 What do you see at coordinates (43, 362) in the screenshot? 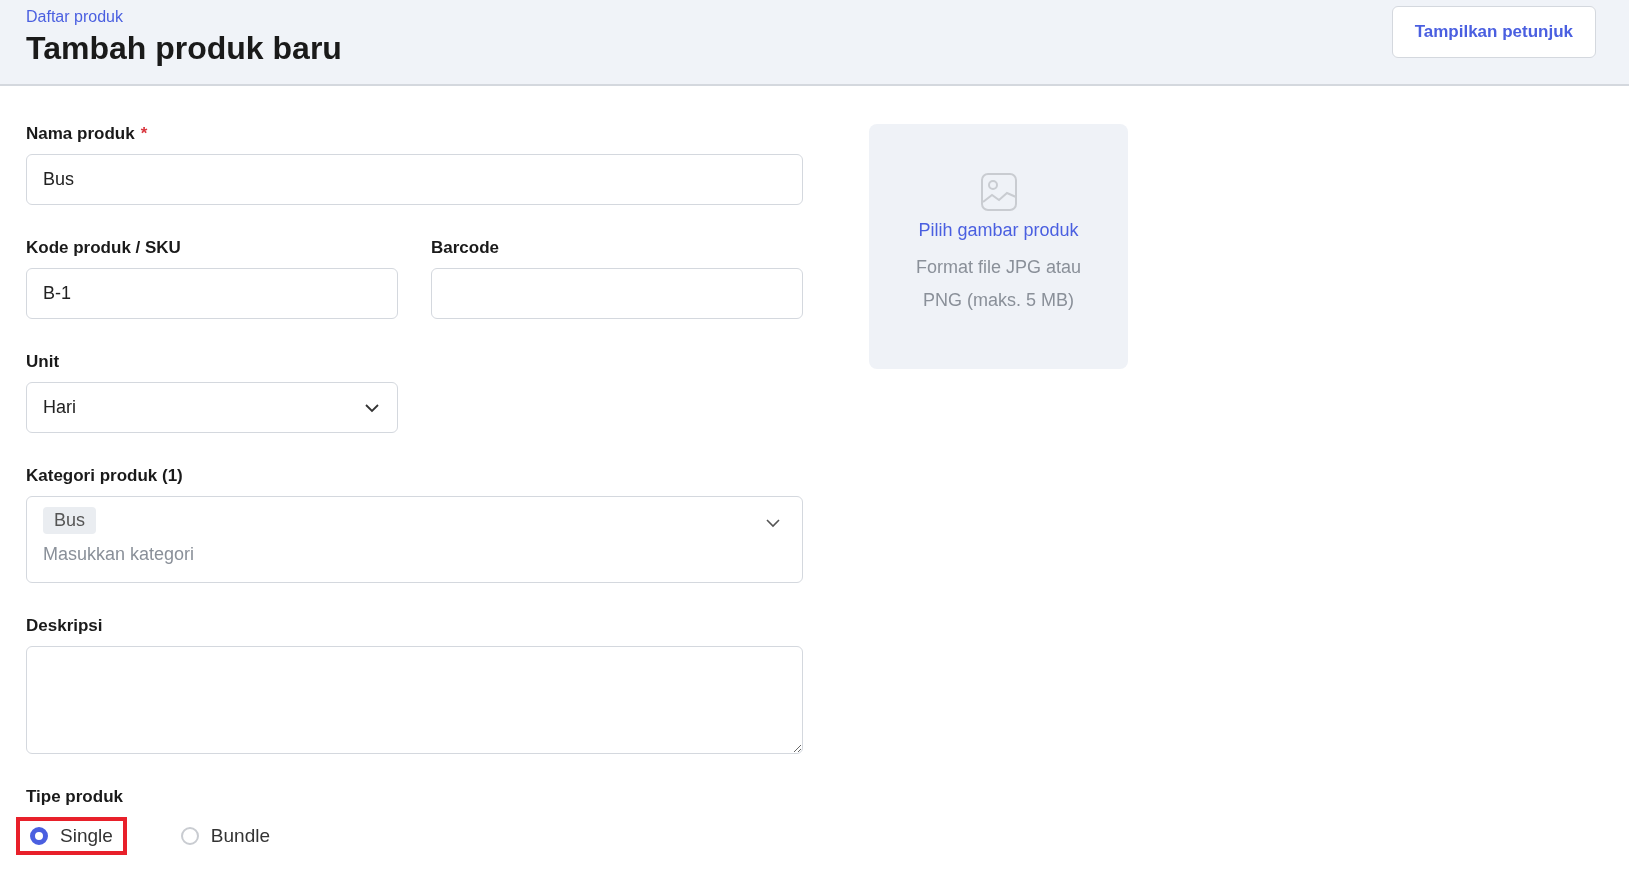
I see `field-label: Unit` at bounding box center [43, 362].